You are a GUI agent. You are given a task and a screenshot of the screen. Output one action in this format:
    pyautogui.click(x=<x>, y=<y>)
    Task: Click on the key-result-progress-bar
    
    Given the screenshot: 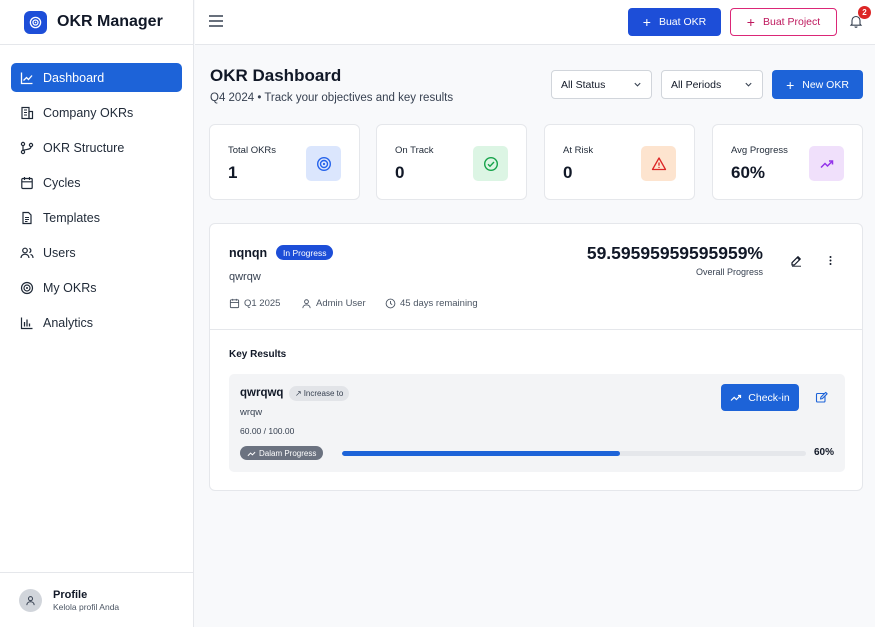 What is the action you would take?
    pyautogui.click(x=574, y=453)
    